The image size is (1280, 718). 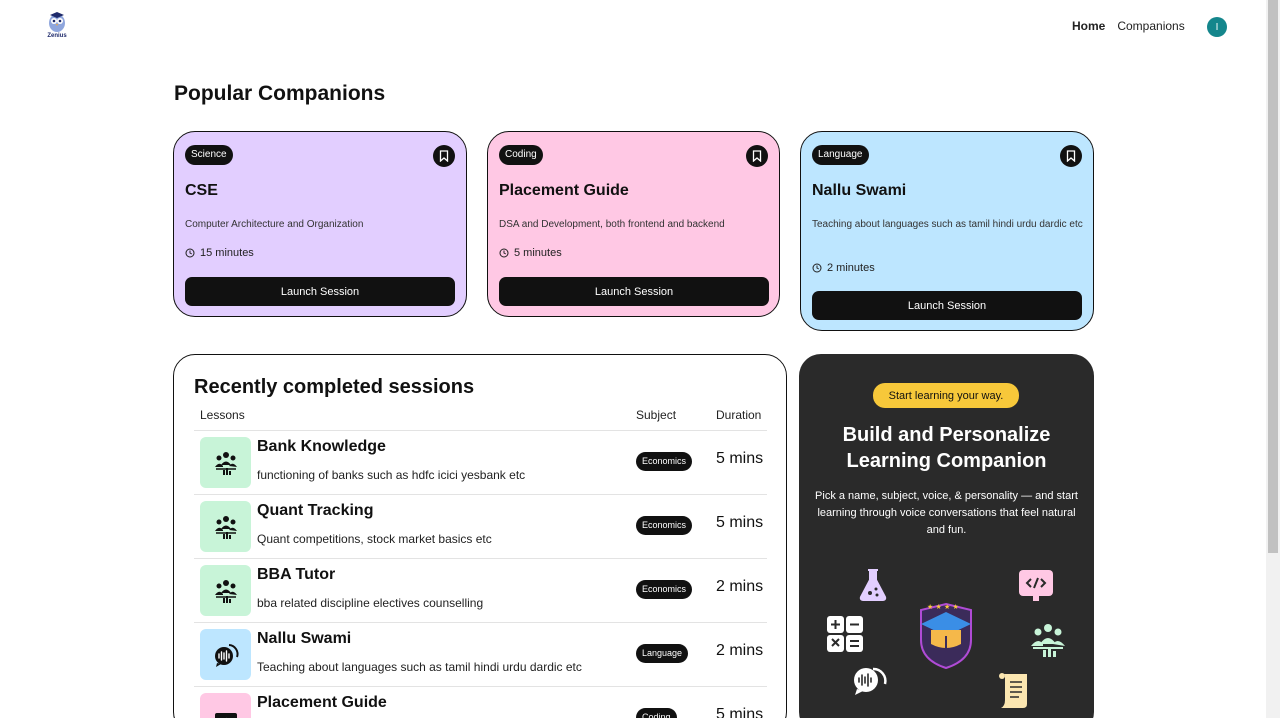 What do you see at coordinates (946, 636) in the screenshot?
I see `graduation-shield-icon: ★ ★ ★ ★` at bounding box center [946, 636].